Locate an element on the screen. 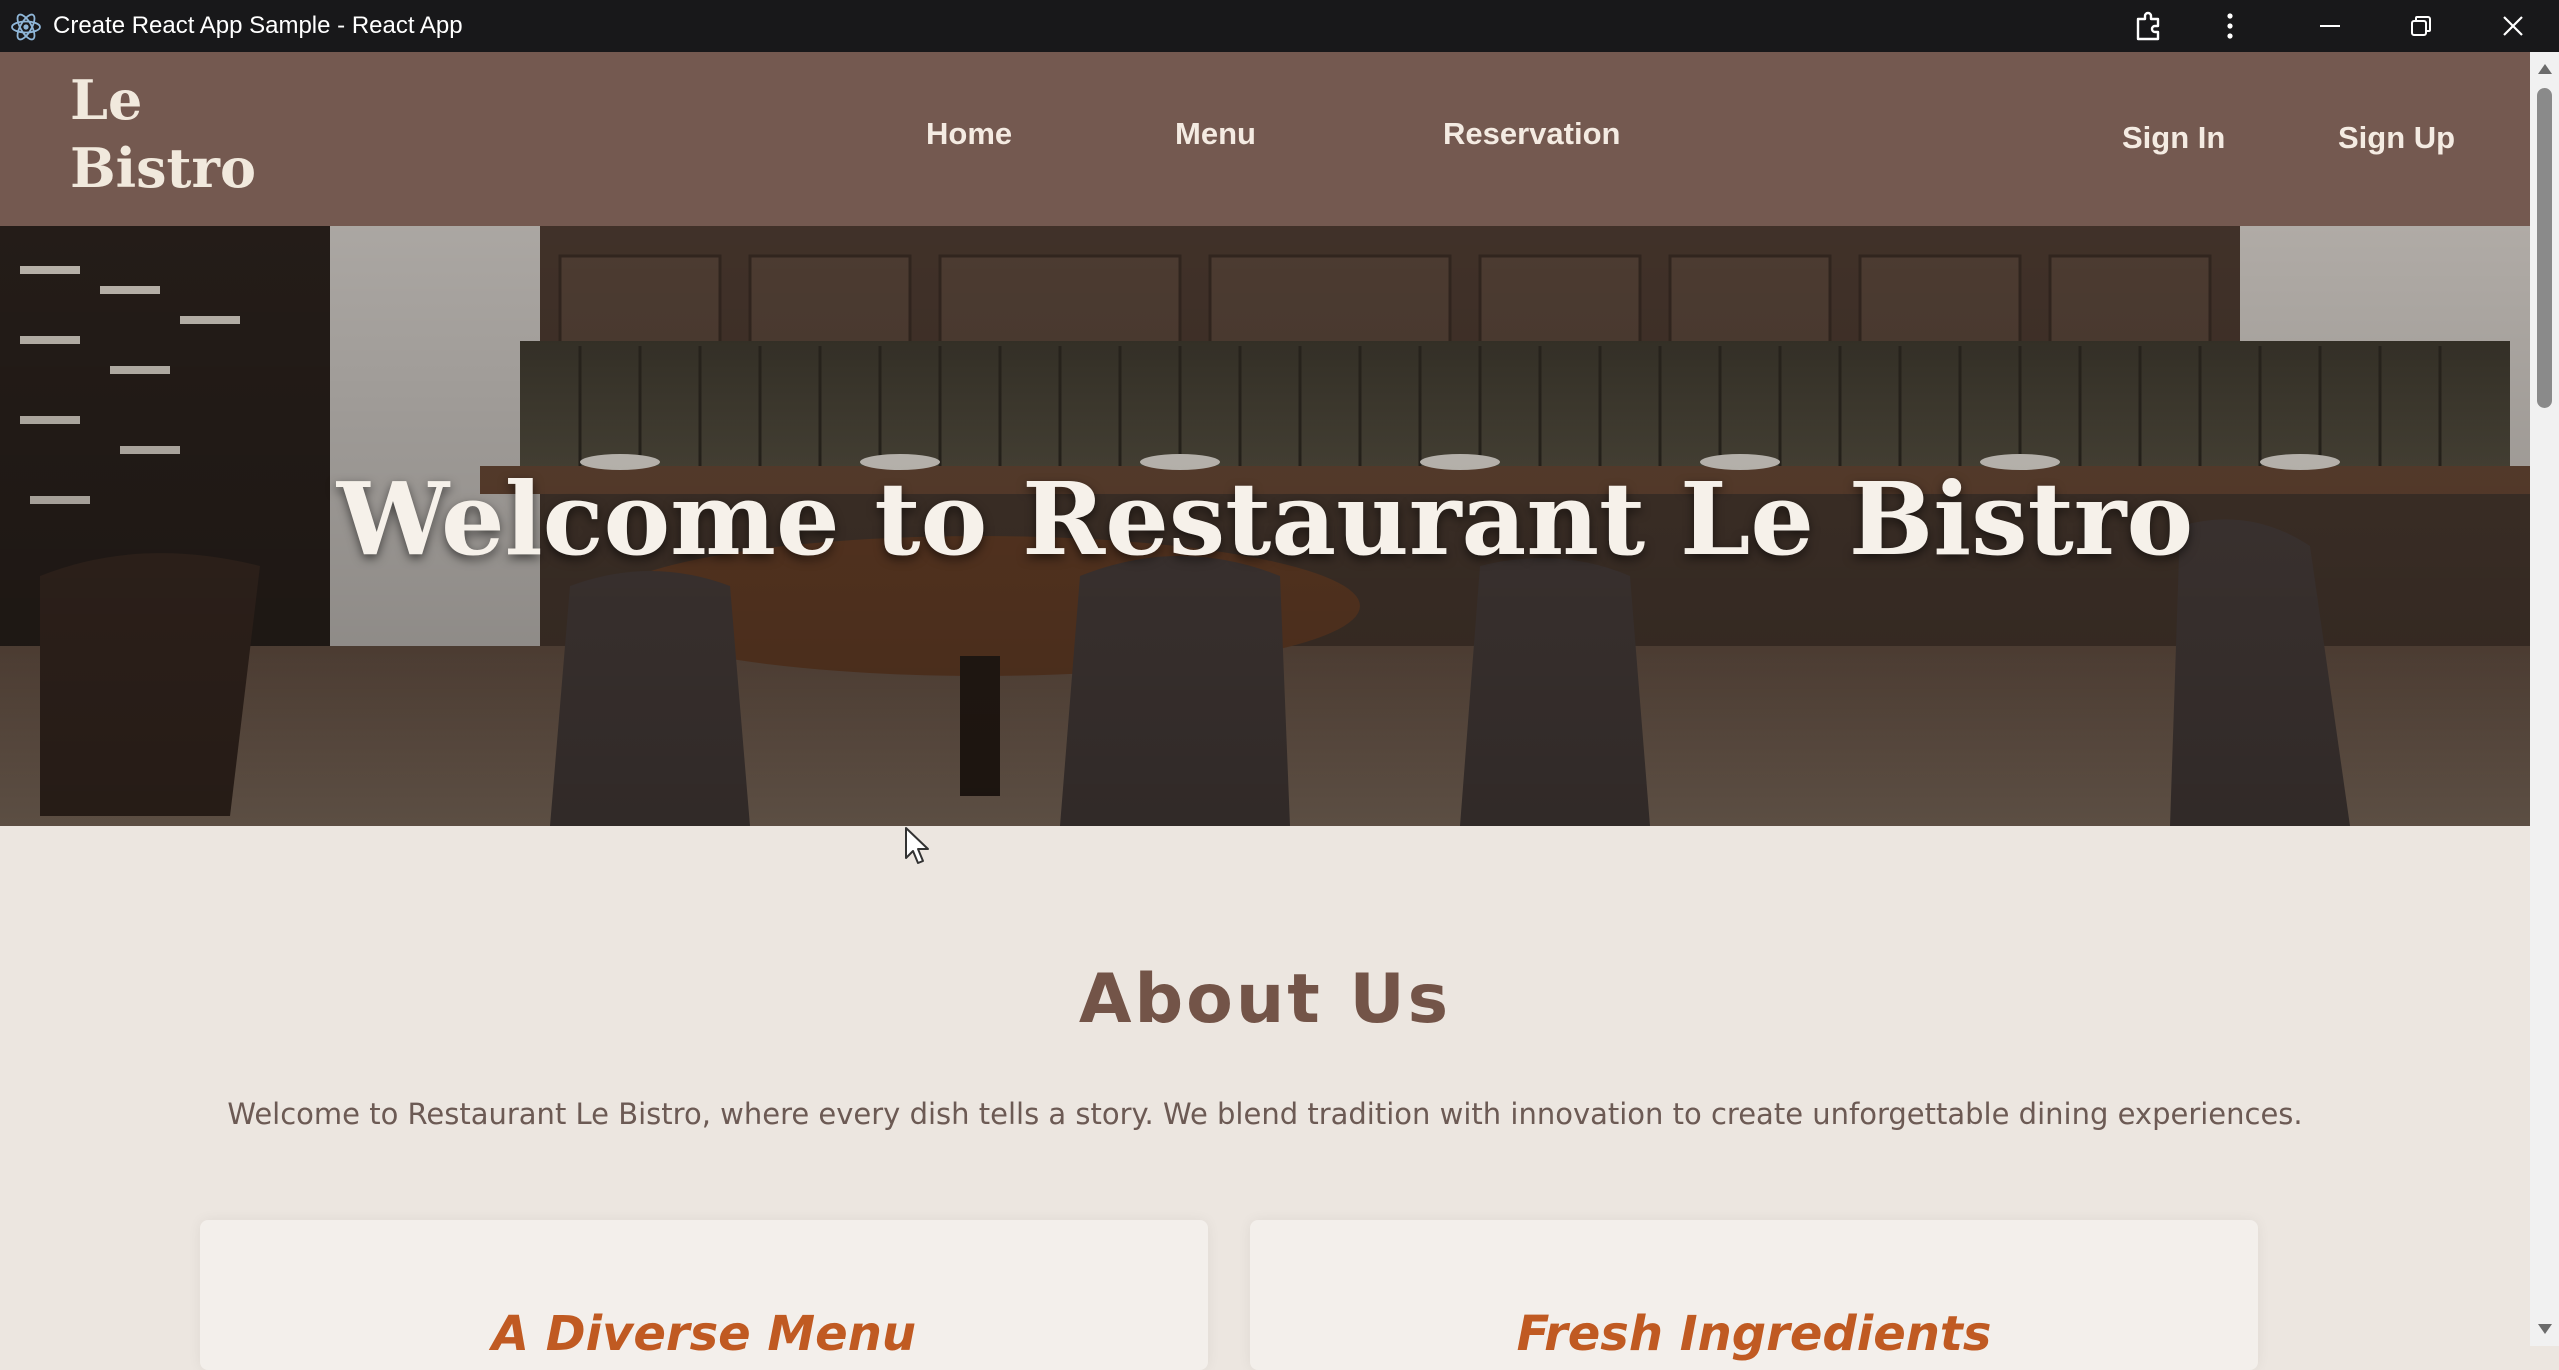 Image resolution: width=2559 pixels, height=1370 pixels. sign-up-link: Sign Up is located at coordinates (2396, 138).